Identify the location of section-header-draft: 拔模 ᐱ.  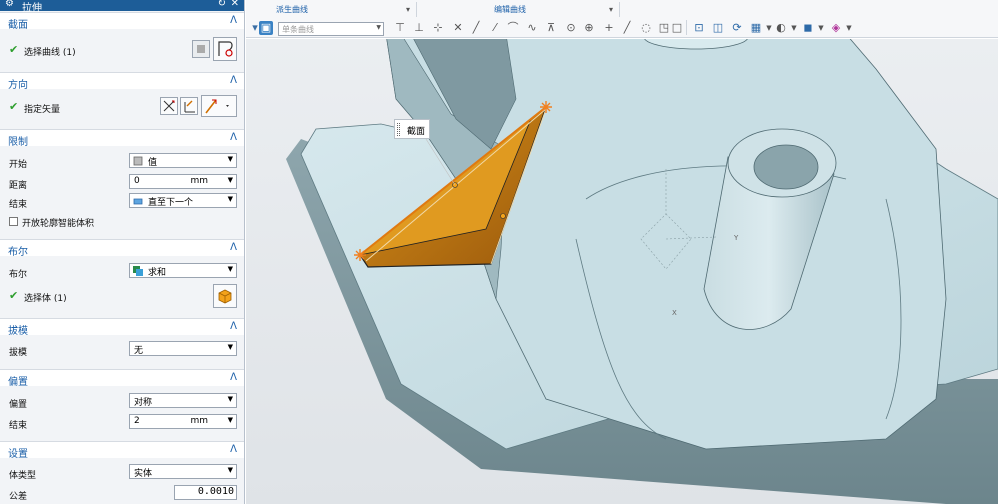
(122, 327).